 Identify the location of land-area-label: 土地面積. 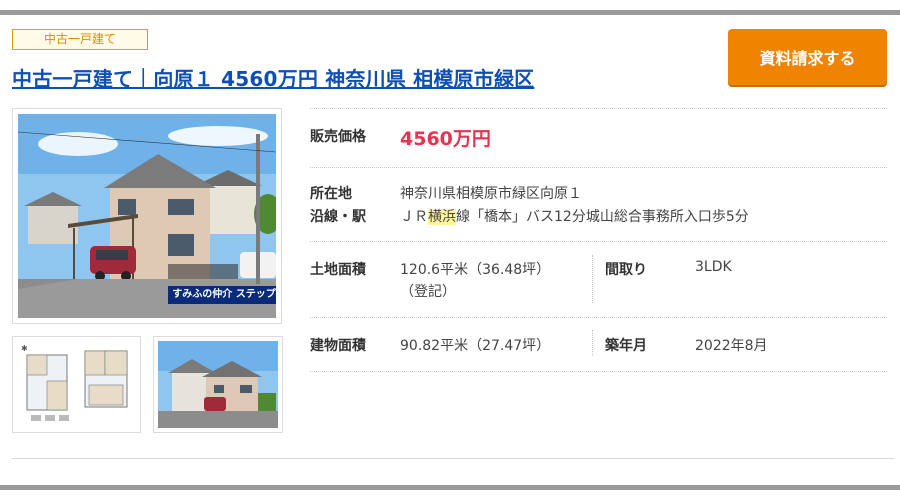
(338, 270).